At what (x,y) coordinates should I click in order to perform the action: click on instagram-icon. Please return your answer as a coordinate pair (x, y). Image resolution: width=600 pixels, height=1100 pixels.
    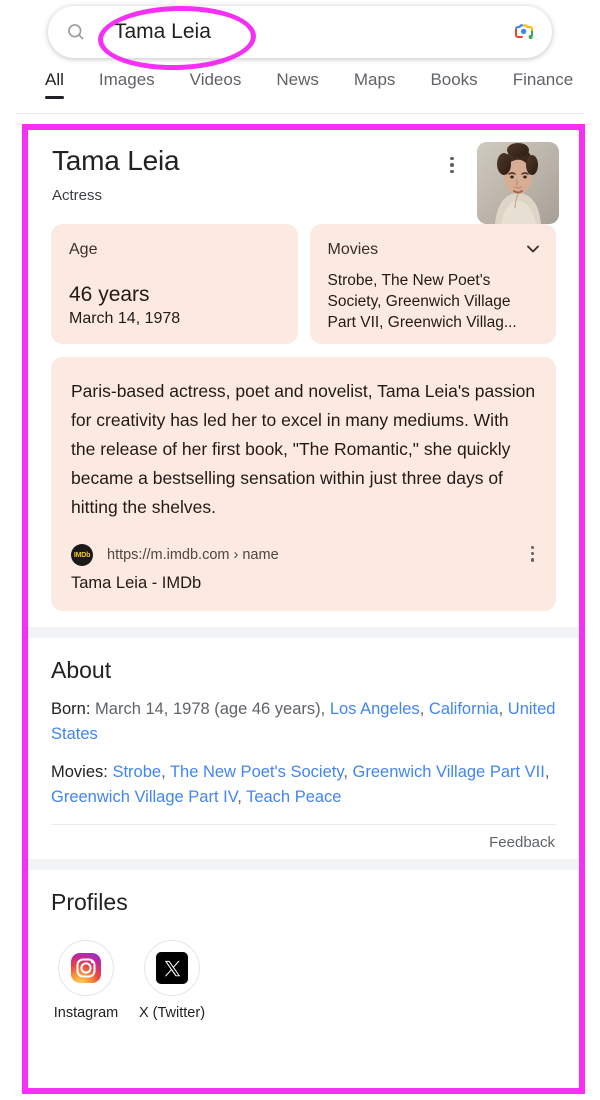
    Looking at the image, I should click on (86, 968).